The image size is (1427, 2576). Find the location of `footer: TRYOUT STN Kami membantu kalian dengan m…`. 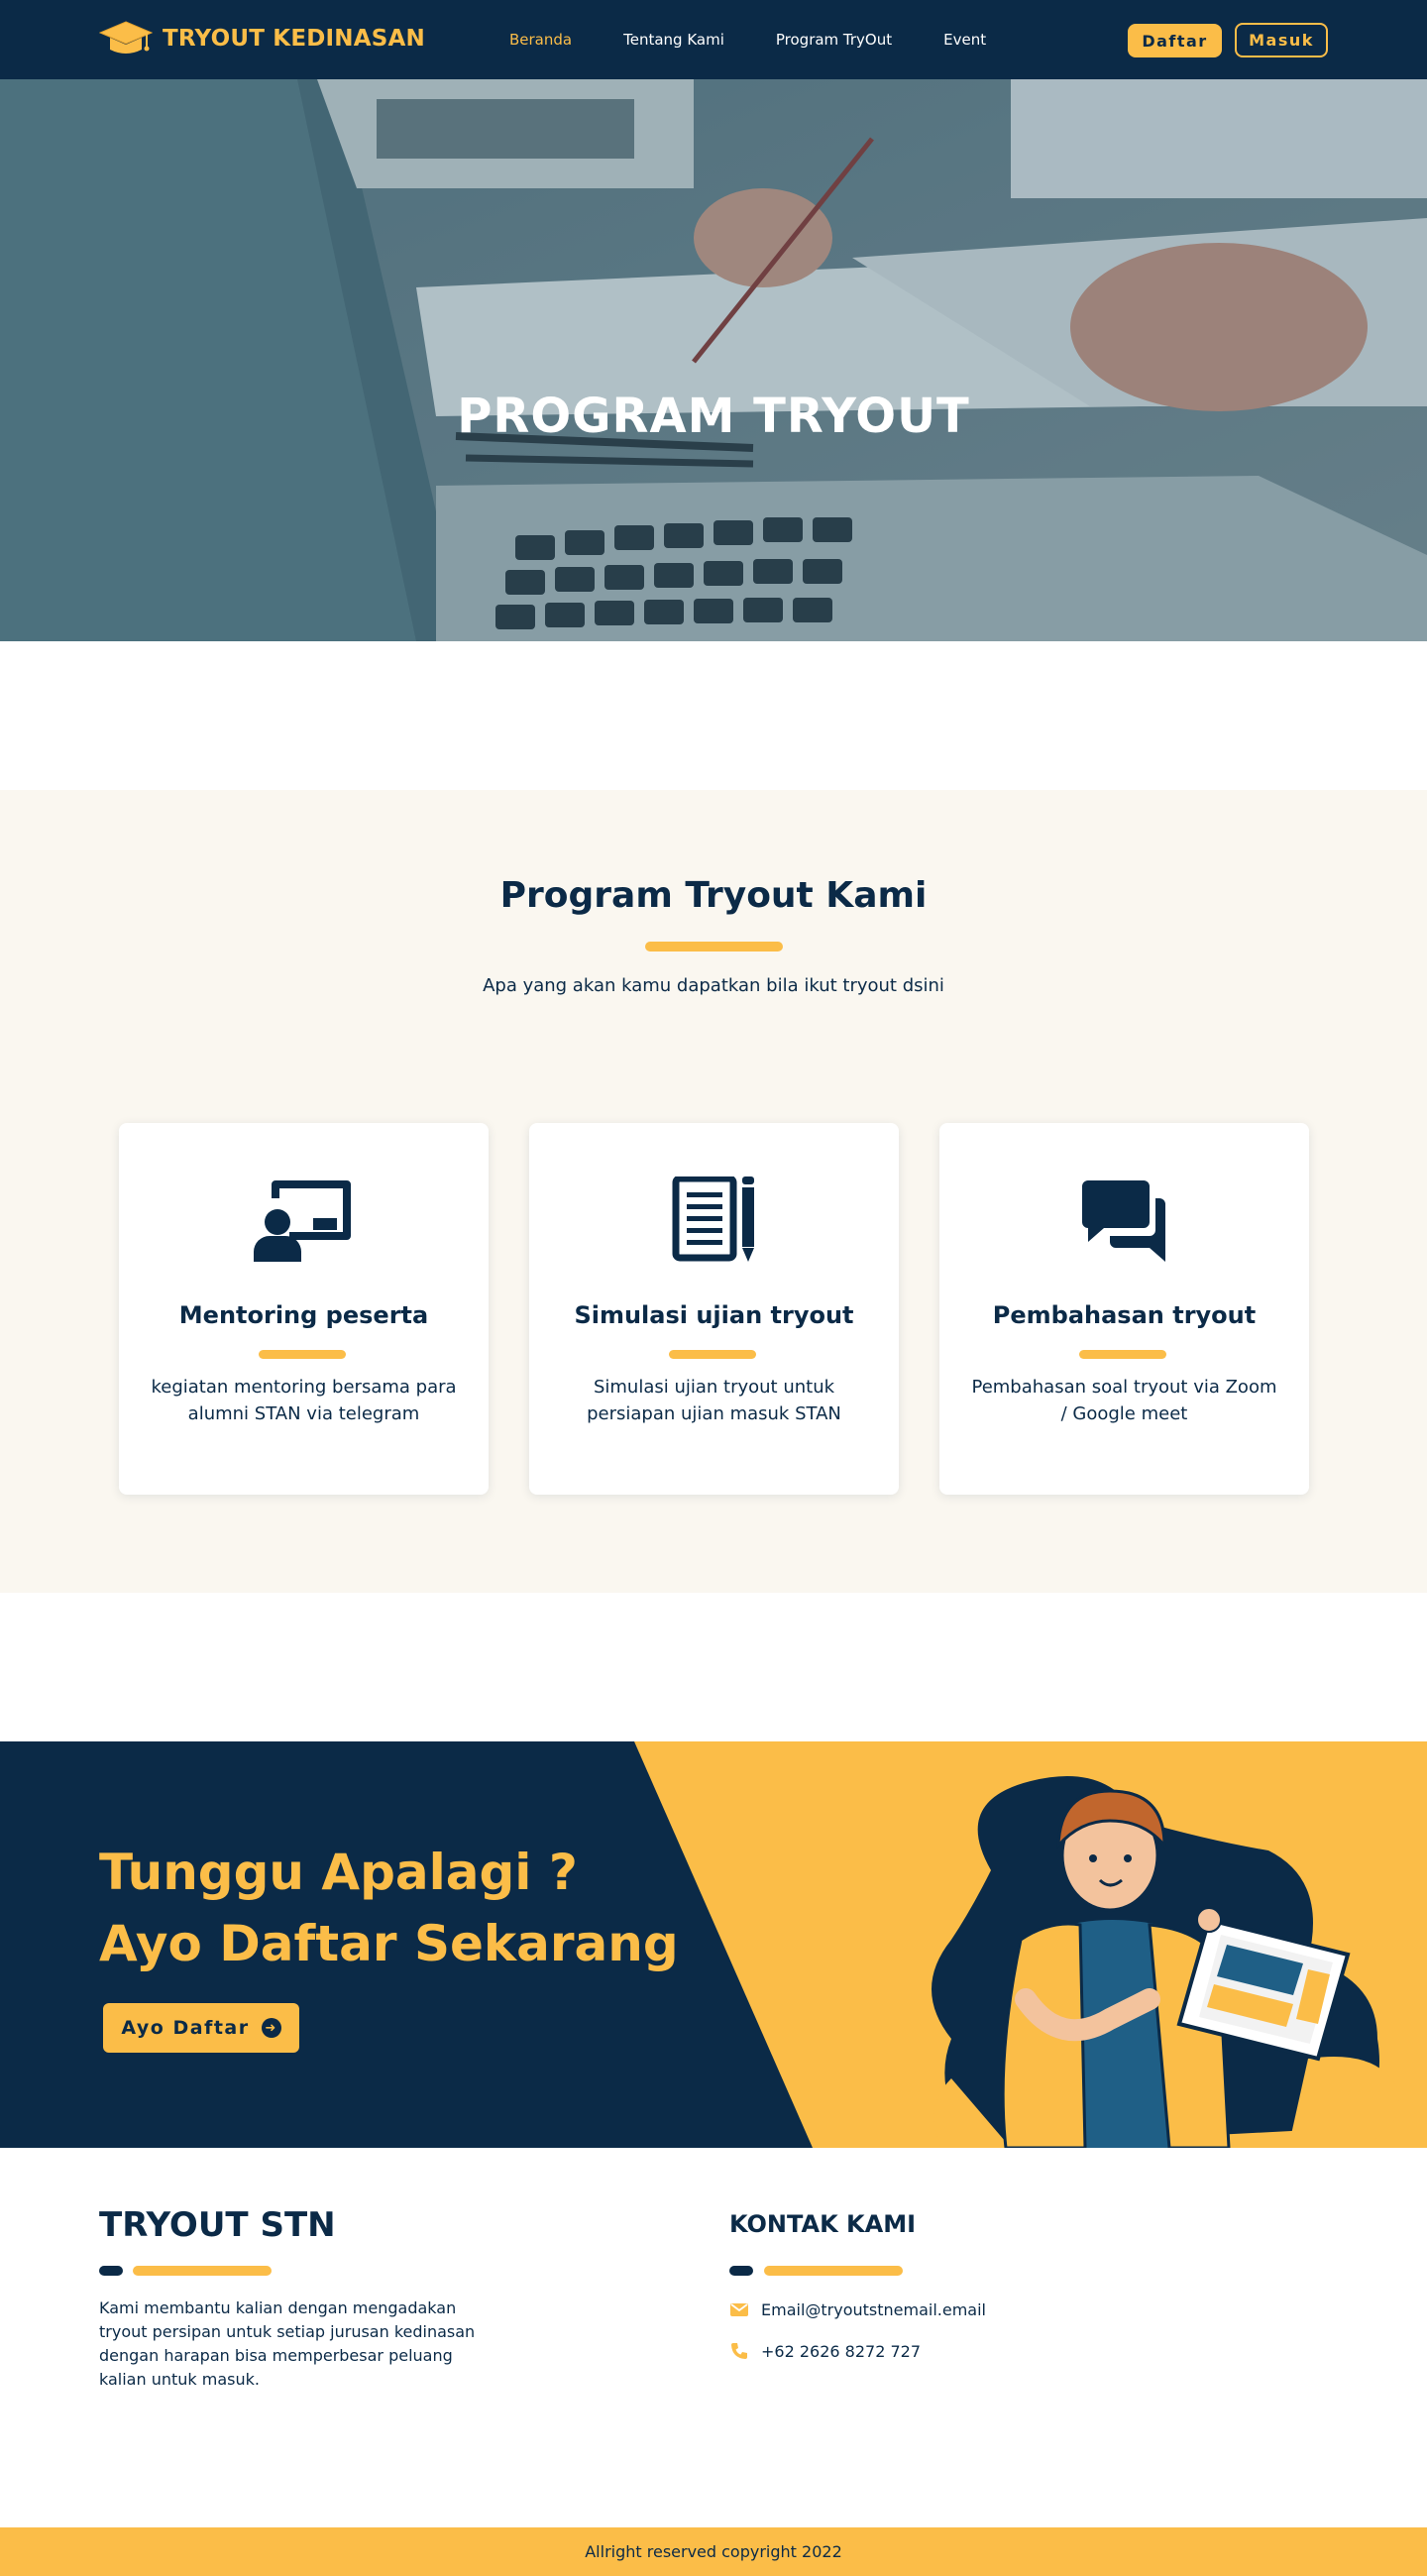

footer: TRYOUT STN Kami membantu kalian dengan m… is located at coordinates (713, 2337).